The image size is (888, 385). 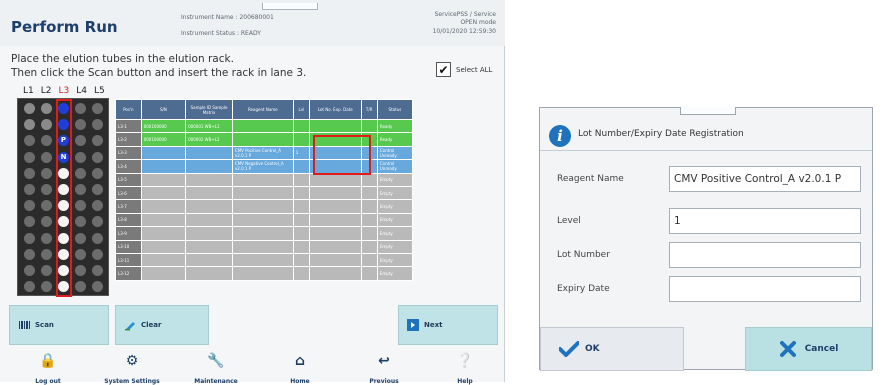 I want to click on table-row: L3-7 Empty, so click(x=264, y=206).